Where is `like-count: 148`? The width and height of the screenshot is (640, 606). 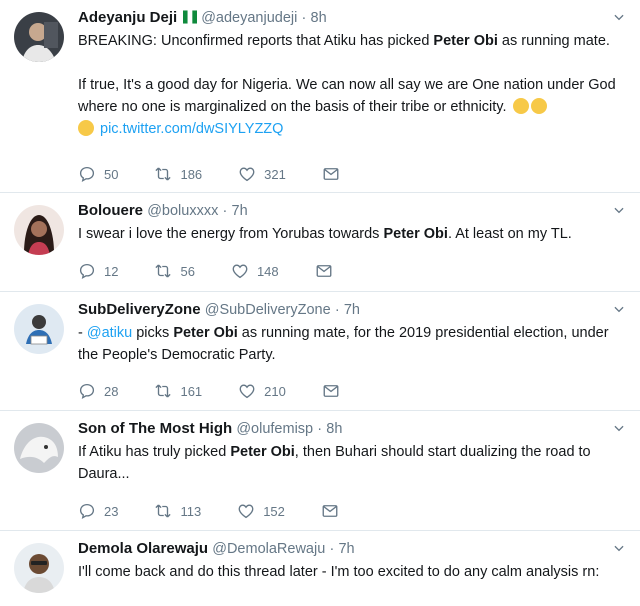 like-count: 148 is located at coordinates (267, 271).